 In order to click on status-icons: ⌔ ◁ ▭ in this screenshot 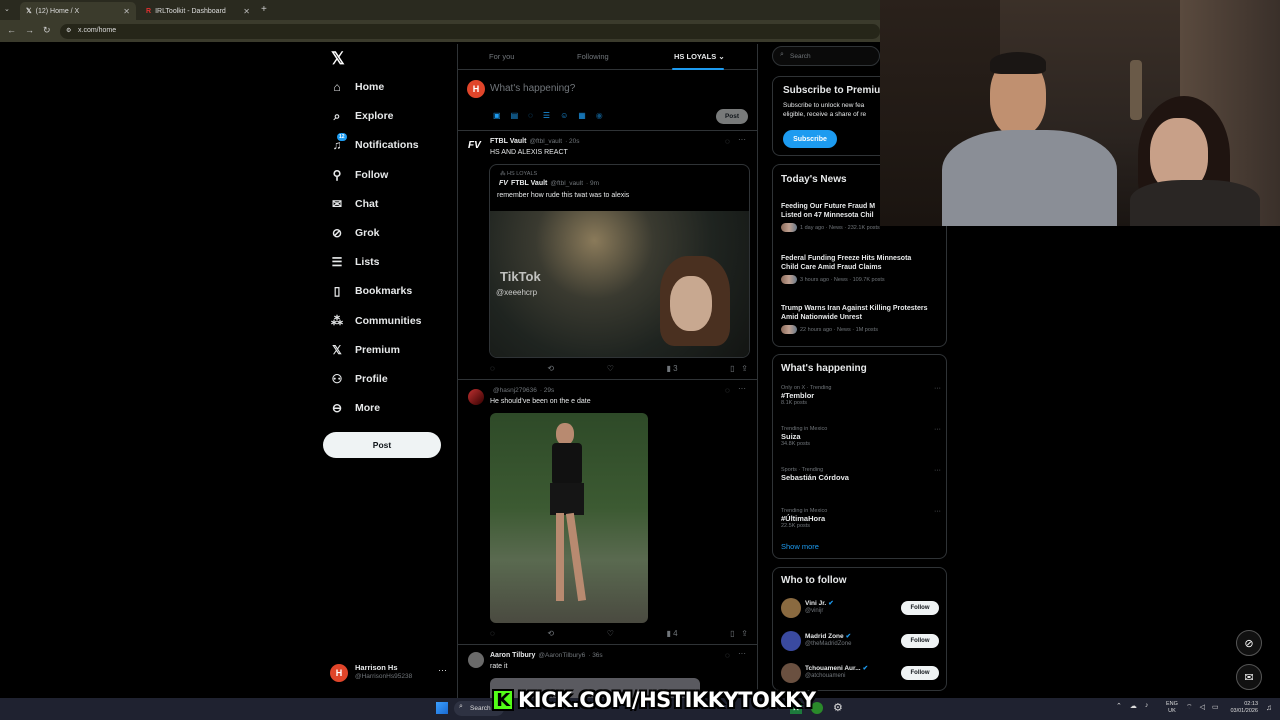, I will do `click(1202, 707)`.